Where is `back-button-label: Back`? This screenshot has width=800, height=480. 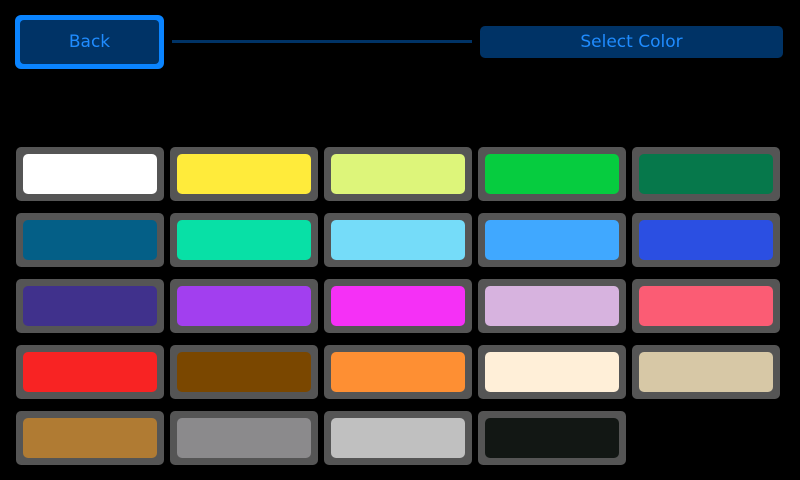
back-button-label: Back is located at coordinates (89, 42).